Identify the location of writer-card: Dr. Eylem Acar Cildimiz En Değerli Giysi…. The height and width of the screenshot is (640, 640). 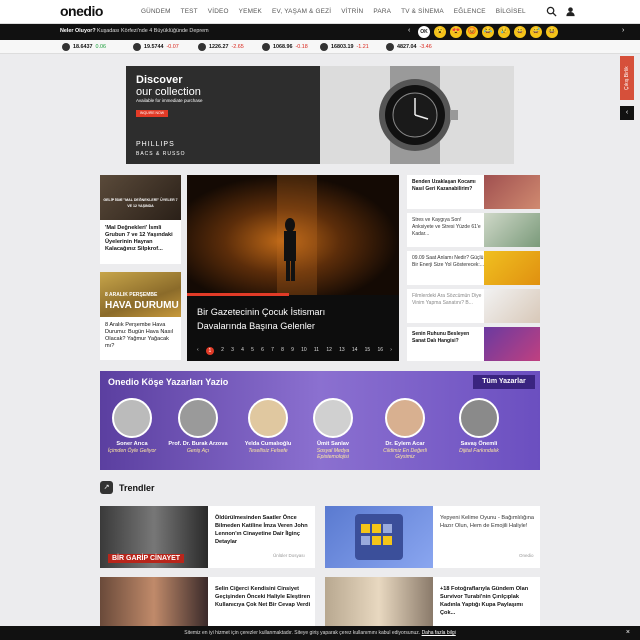
(405, 429).